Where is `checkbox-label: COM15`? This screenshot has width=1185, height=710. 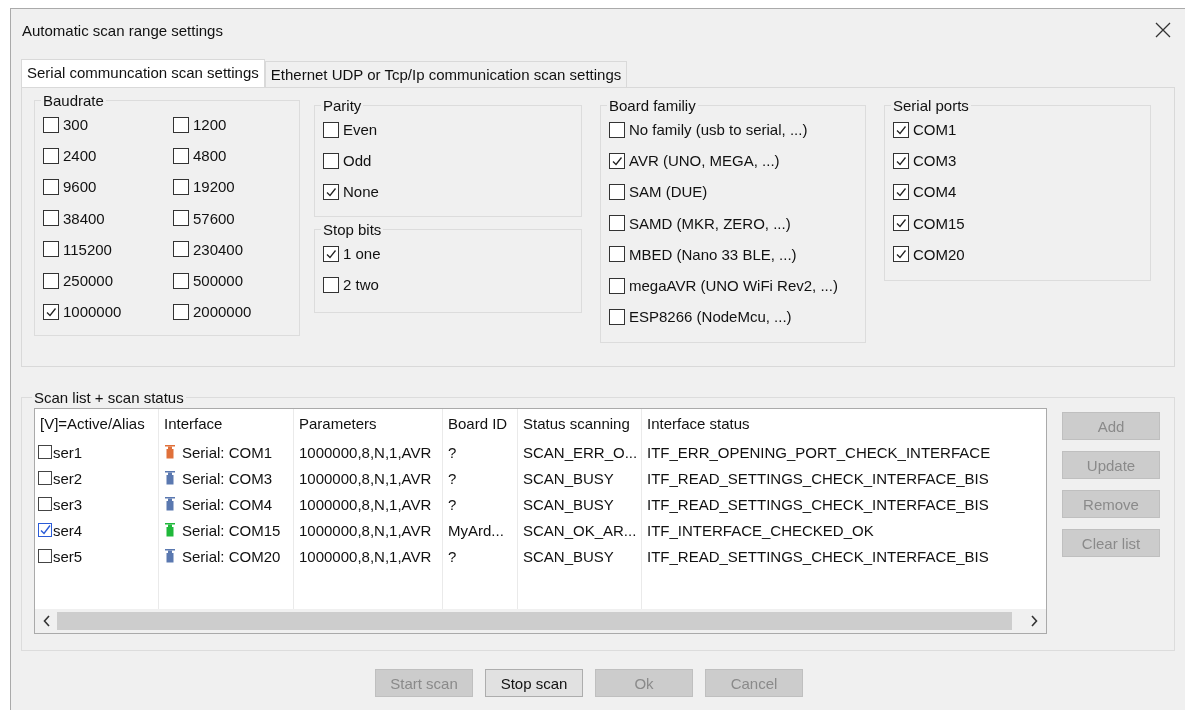
checkbox-label: COM15 is located at coordinates (939, 223).